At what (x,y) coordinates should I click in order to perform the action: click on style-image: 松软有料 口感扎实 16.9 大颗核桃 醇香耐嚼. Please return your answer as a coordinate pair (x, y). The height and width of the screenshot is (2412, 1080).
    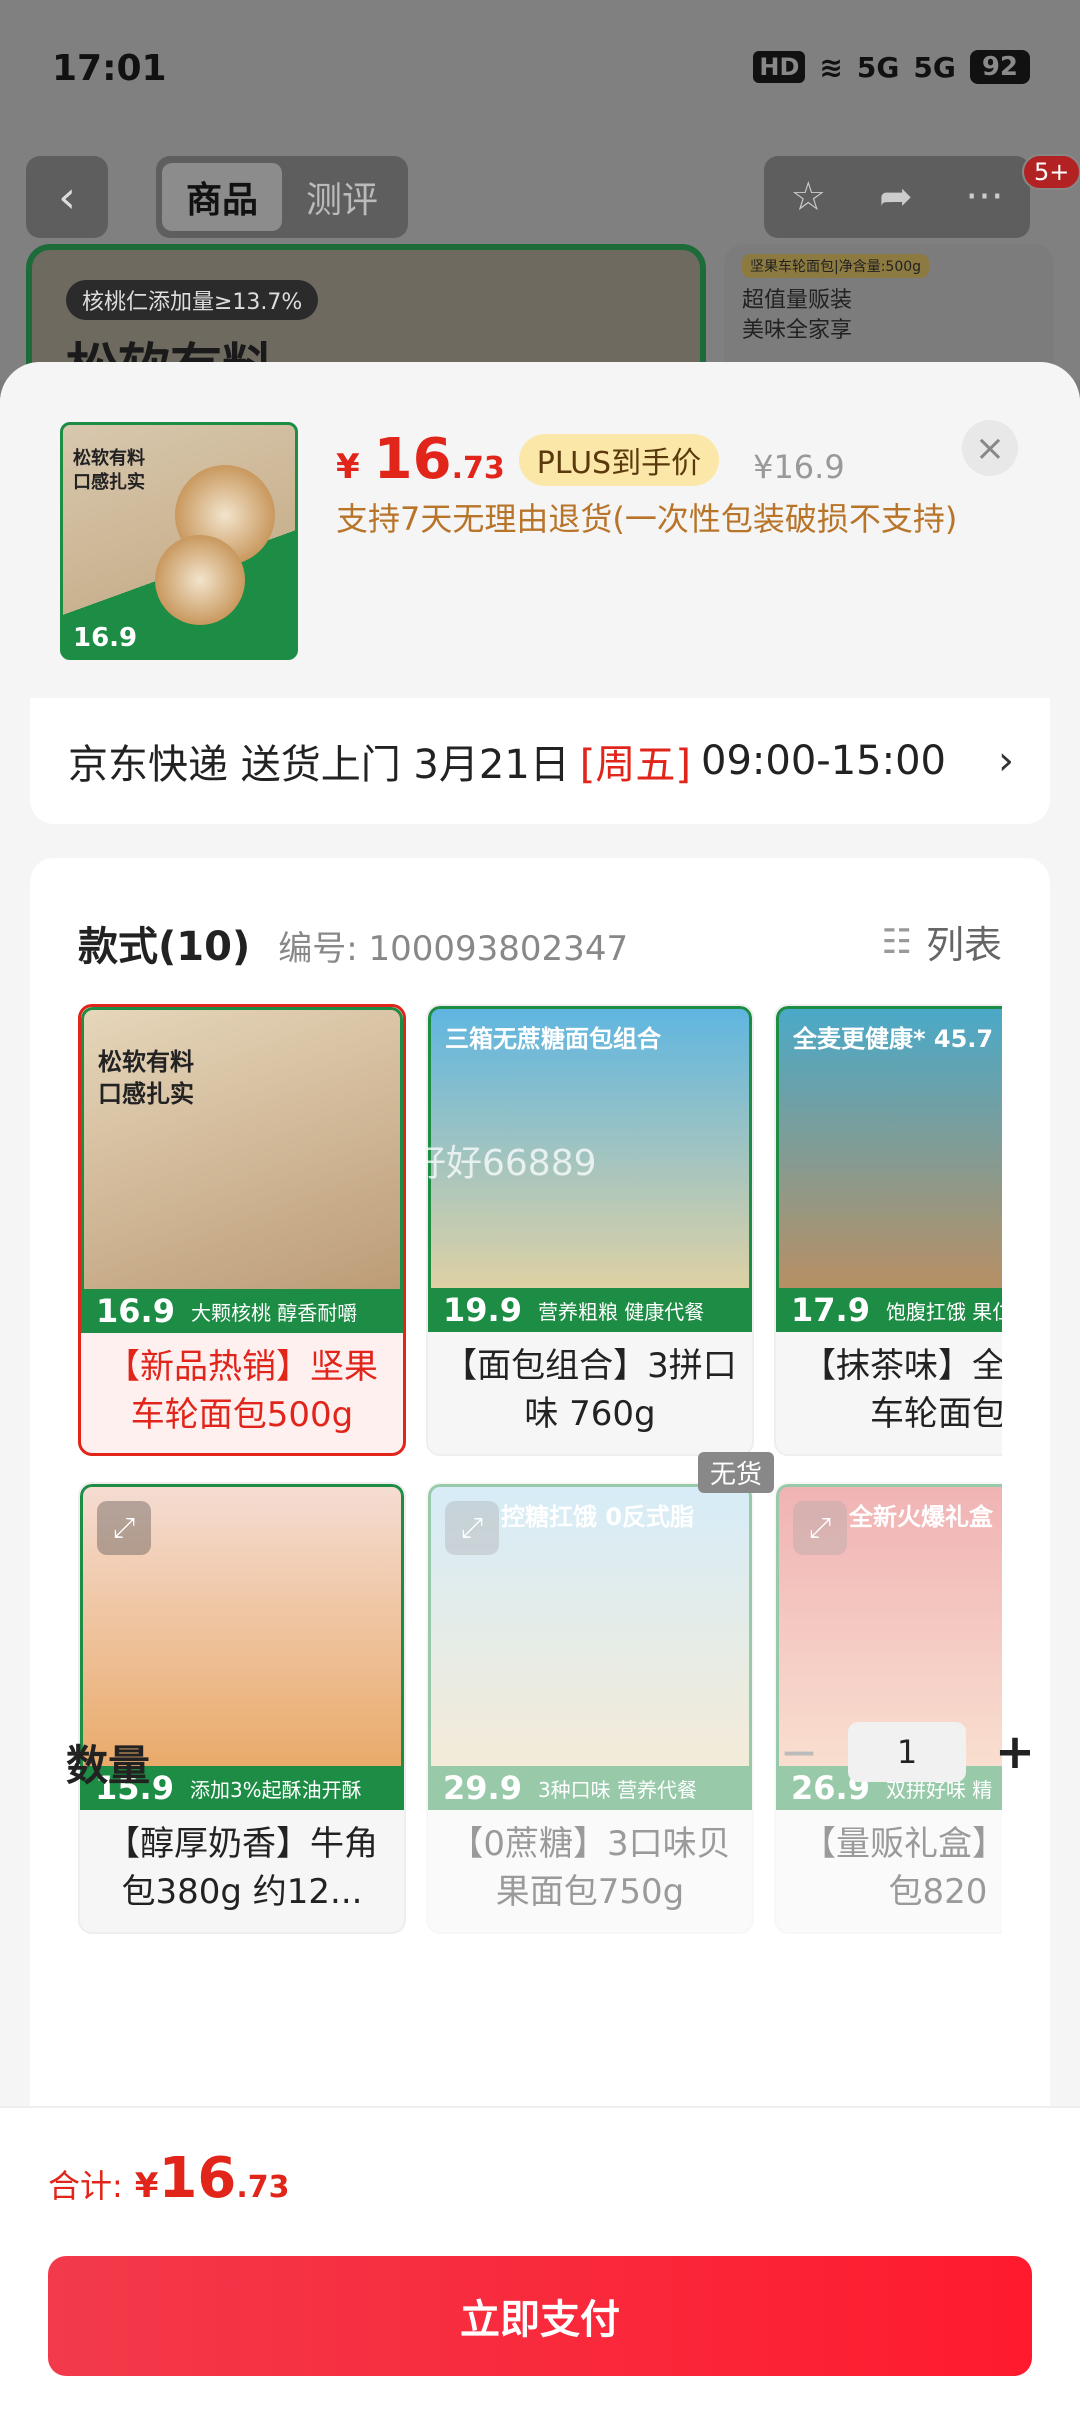
    Looking at the image, I should click on (242, 1170).